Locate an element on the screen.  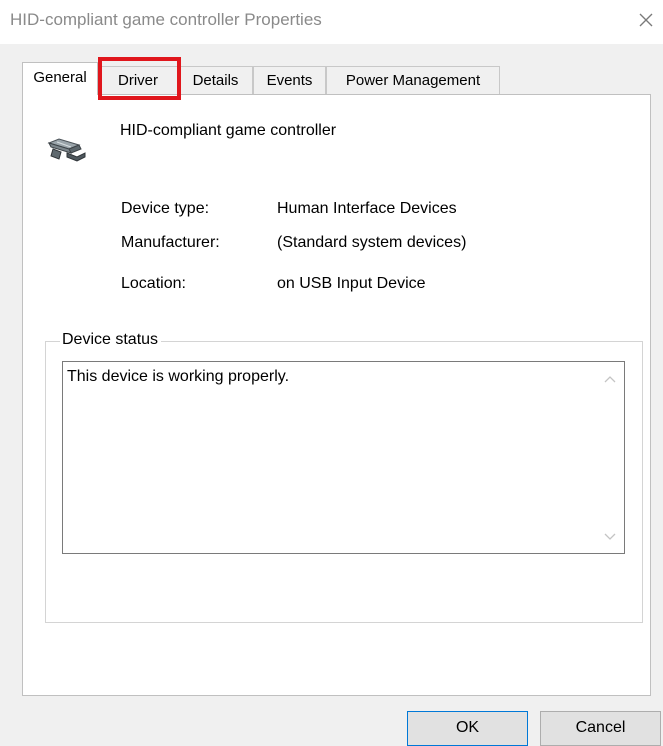
tab-details: Details is located at coordinates (215, 80).